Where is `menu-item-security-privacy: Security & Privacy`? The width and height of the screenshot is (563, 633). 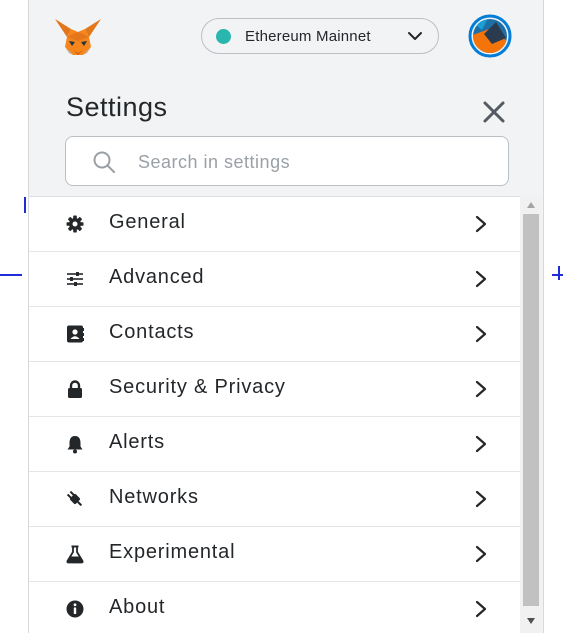
menu-item-security-privacy: Security & Privacy is located at coordinates (274, 389).